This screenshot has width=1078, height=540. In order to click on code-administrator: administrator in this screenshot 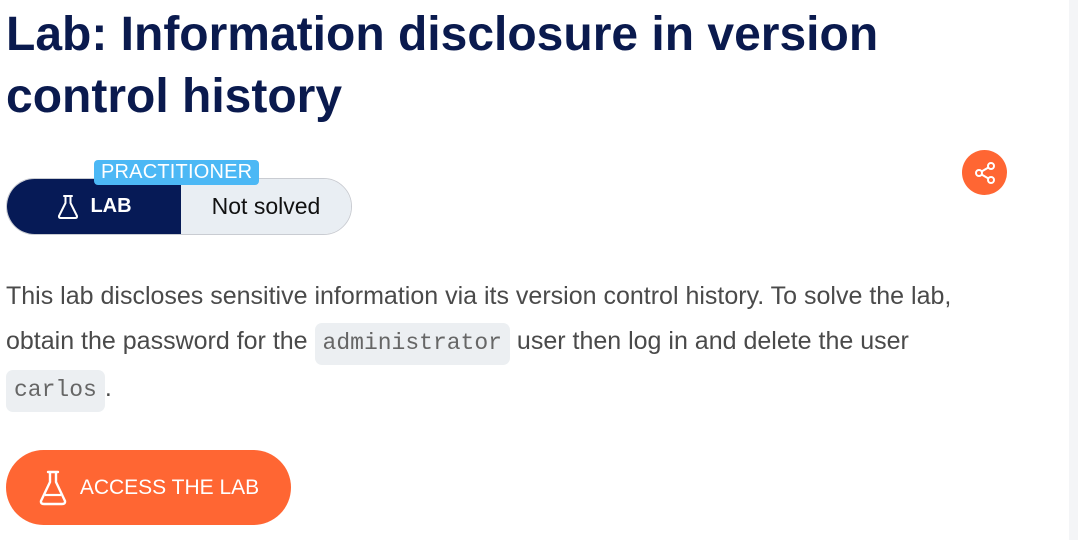, I will do `click(412, 344)`.